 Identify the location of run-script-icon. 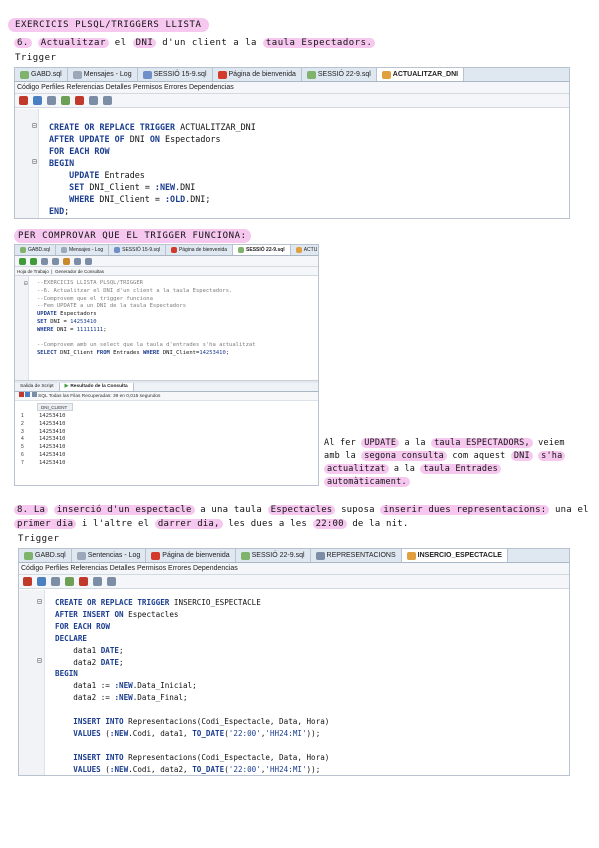
(33, 261).